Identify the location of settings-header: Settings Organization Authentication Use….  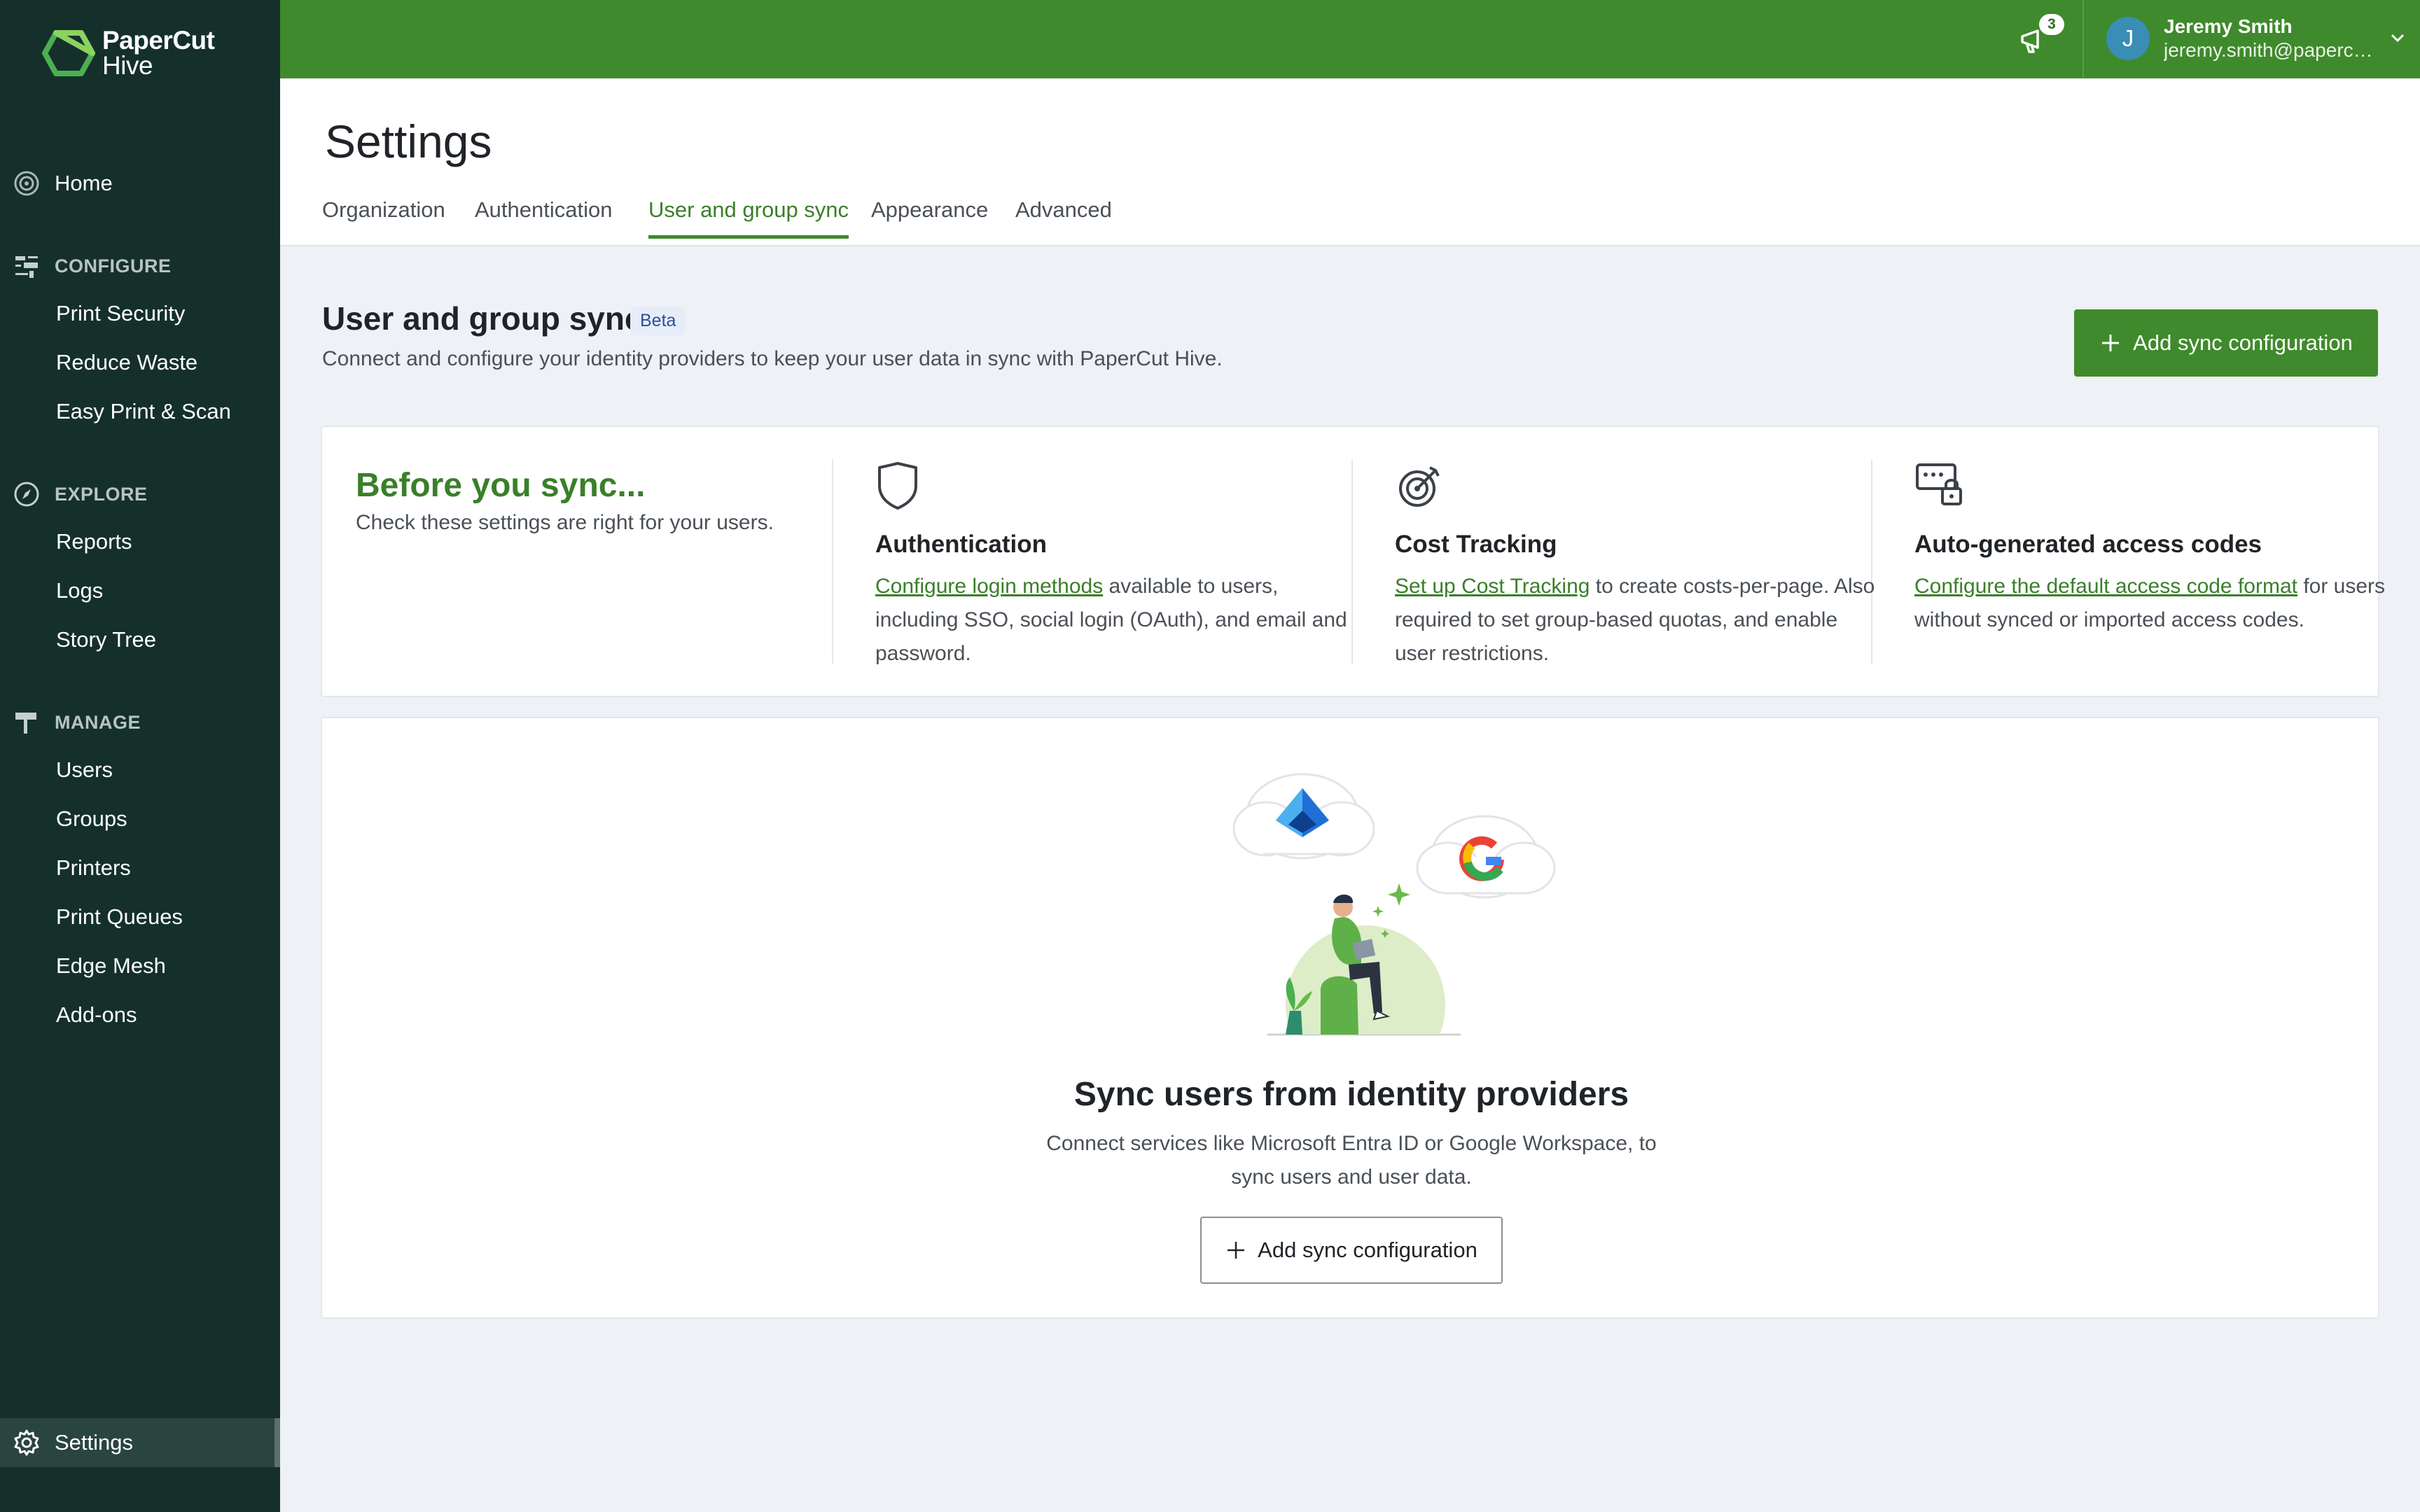
(1350, 162).